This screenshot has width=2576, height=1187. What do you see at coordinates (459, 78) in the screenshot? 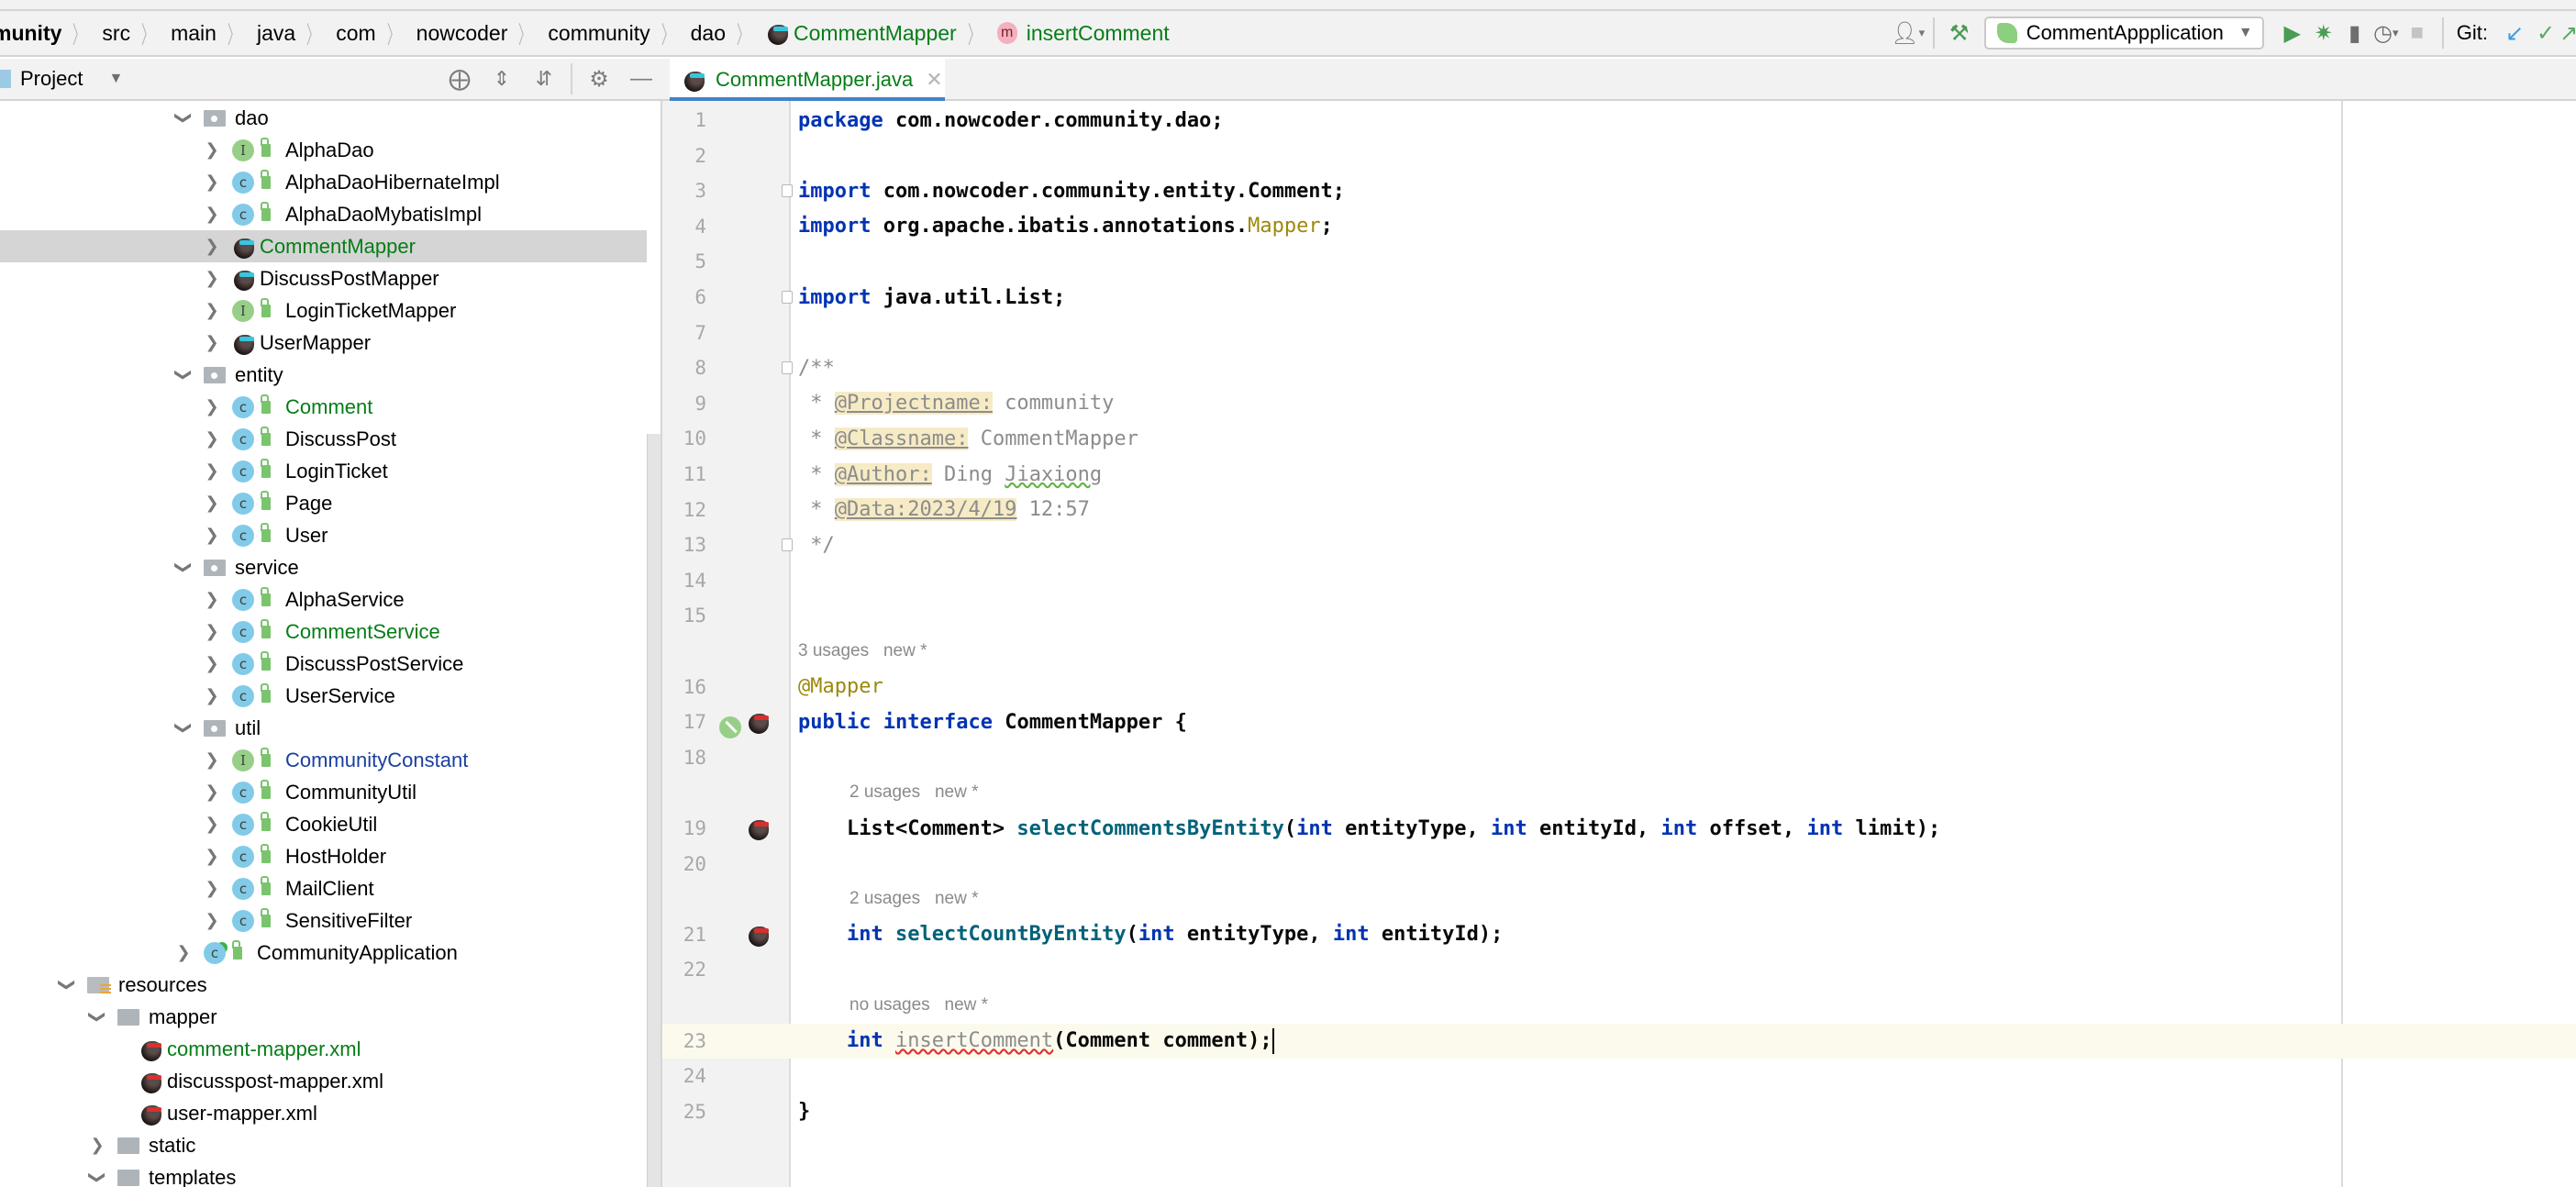
I see `locate-file-icon: ⨁` at bounding box center [459, 78].